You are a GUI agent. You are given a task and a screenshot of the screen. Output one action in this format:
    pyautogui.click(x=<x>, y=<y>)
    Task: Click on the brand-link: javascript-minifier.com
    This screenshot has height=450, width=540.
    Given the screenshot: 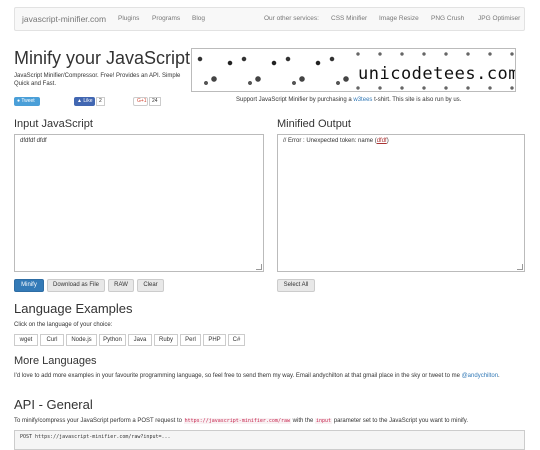 What is the action you would take?
    pyautogui.click(x=64, y=19)
    